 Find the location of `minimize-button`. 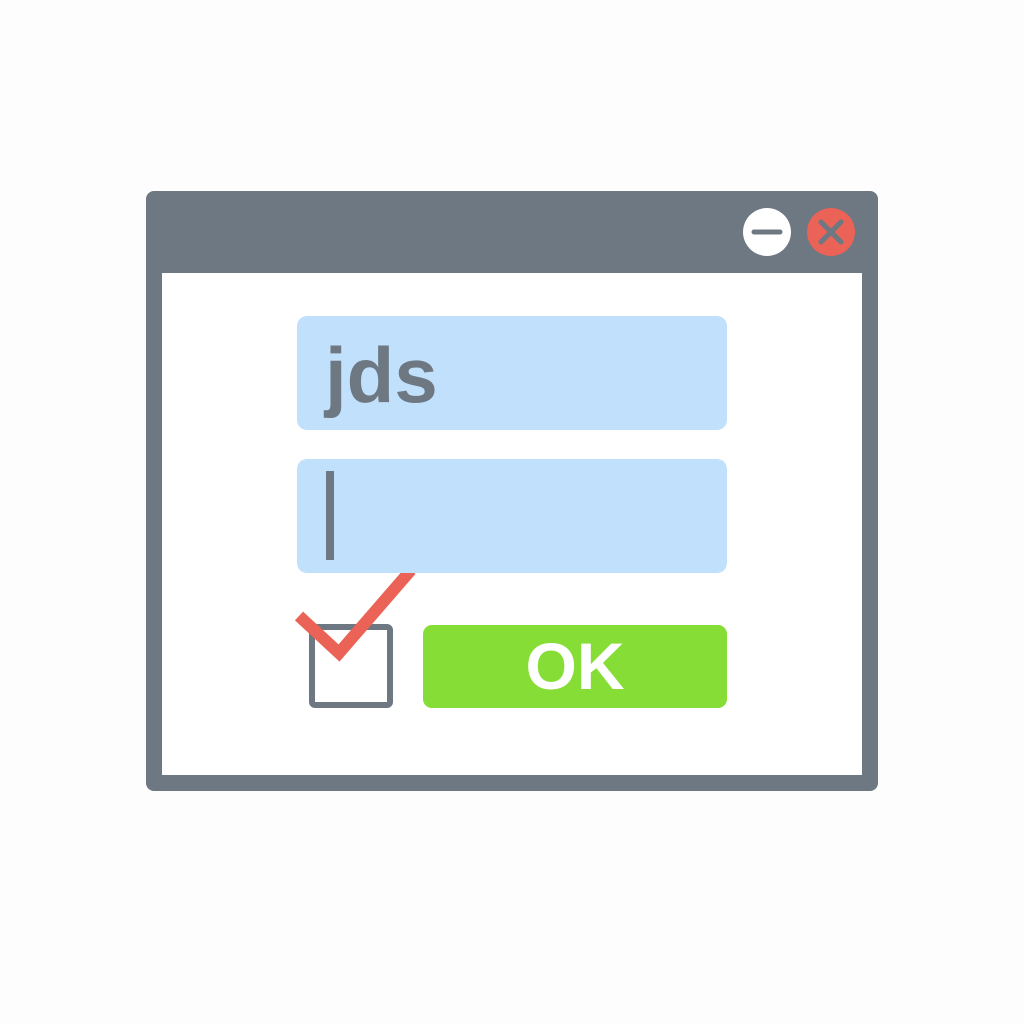

minimize-button is located at coordinates (767, 232).